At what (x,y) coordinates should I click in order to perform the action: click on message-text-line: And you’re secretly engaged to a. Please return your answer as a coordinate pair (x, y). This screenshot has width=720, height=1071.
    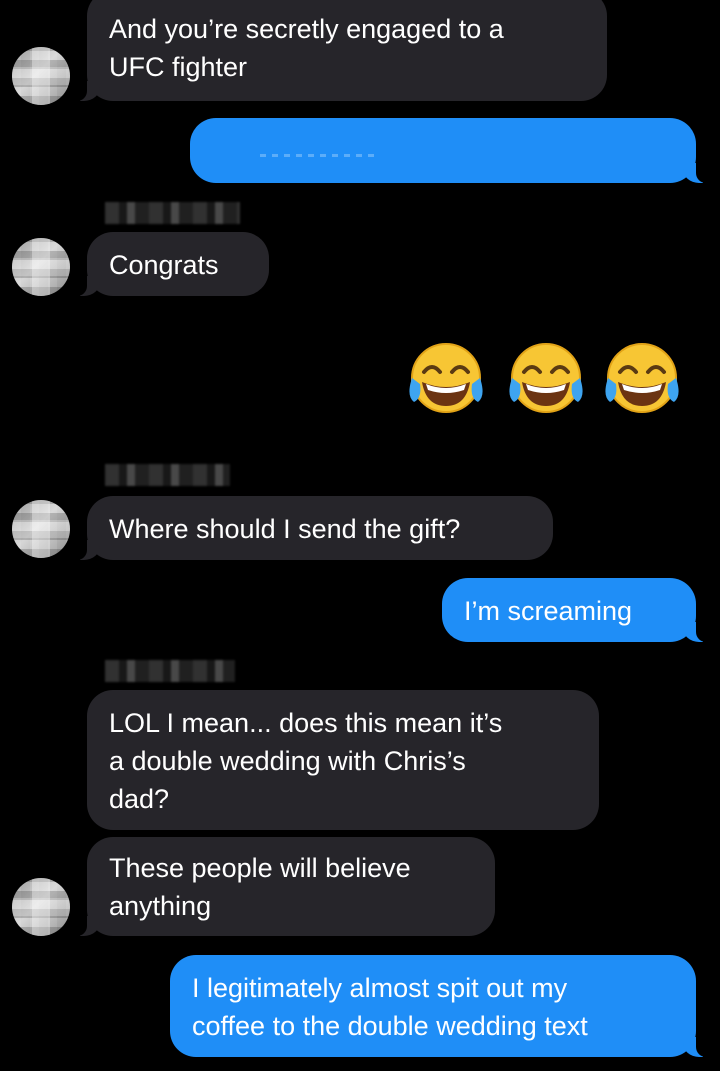
    Looking at the image, I should click on (306, 29).